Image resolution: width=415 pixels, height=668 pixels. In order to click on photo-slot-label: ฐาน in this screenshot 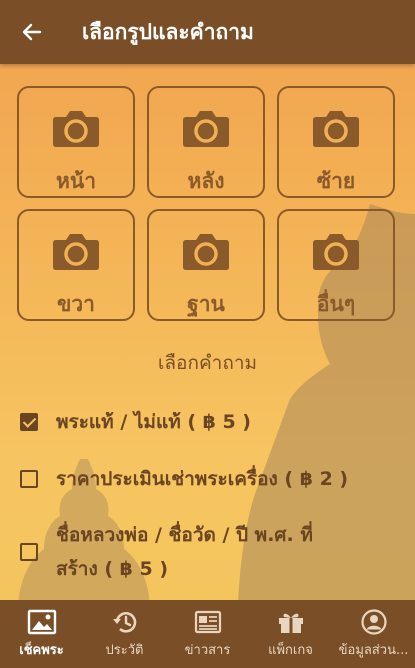, I will do `click(206, 304)`.